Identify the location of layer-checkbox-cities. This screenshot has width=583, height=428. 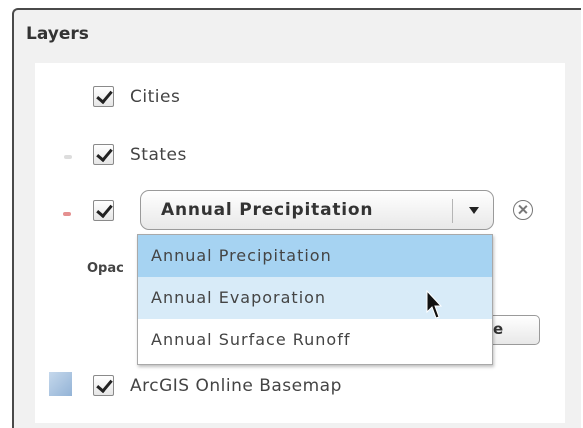
(103, 96).